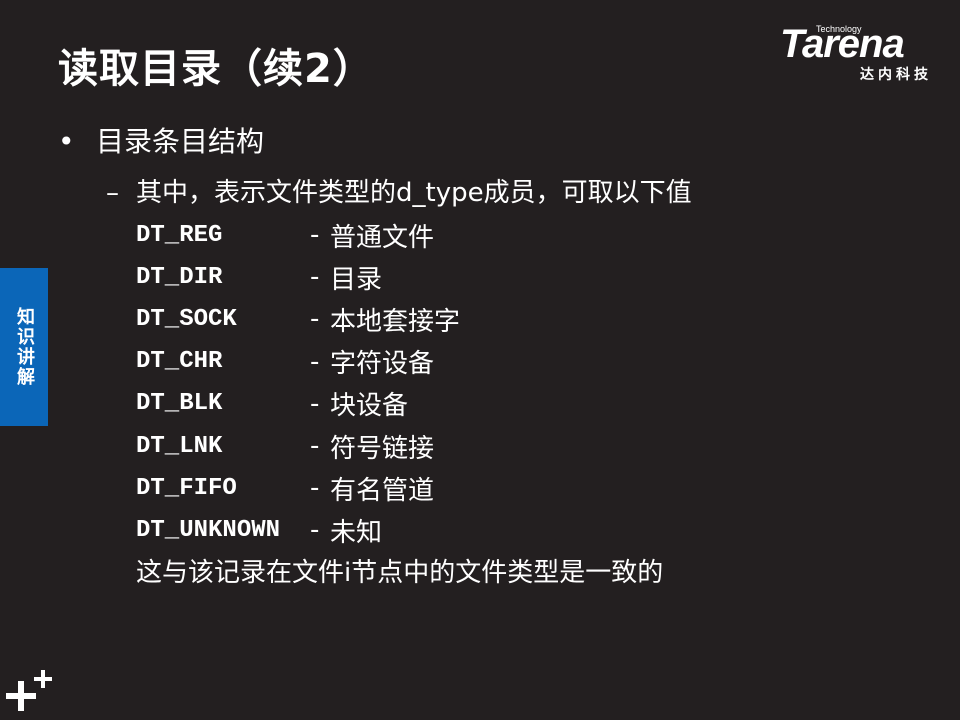 The height and width of the screenshot is (720, 960). I want to click on dtype-code: DT_DIR, so click(179, 277).